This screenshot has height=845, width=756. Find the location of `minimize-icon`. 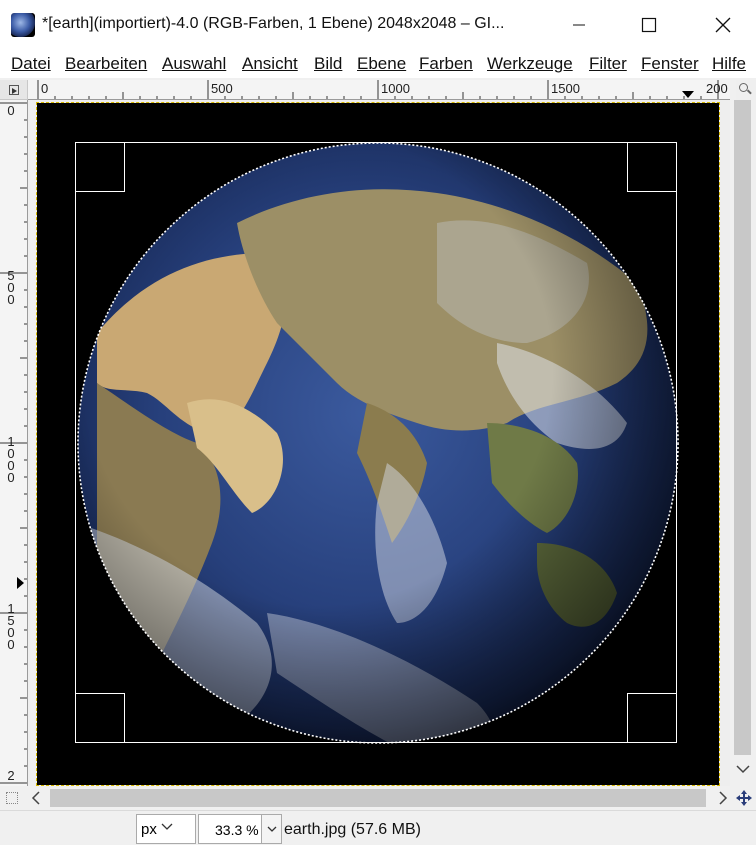

minimize-icon is located at coordinates (579, 25).